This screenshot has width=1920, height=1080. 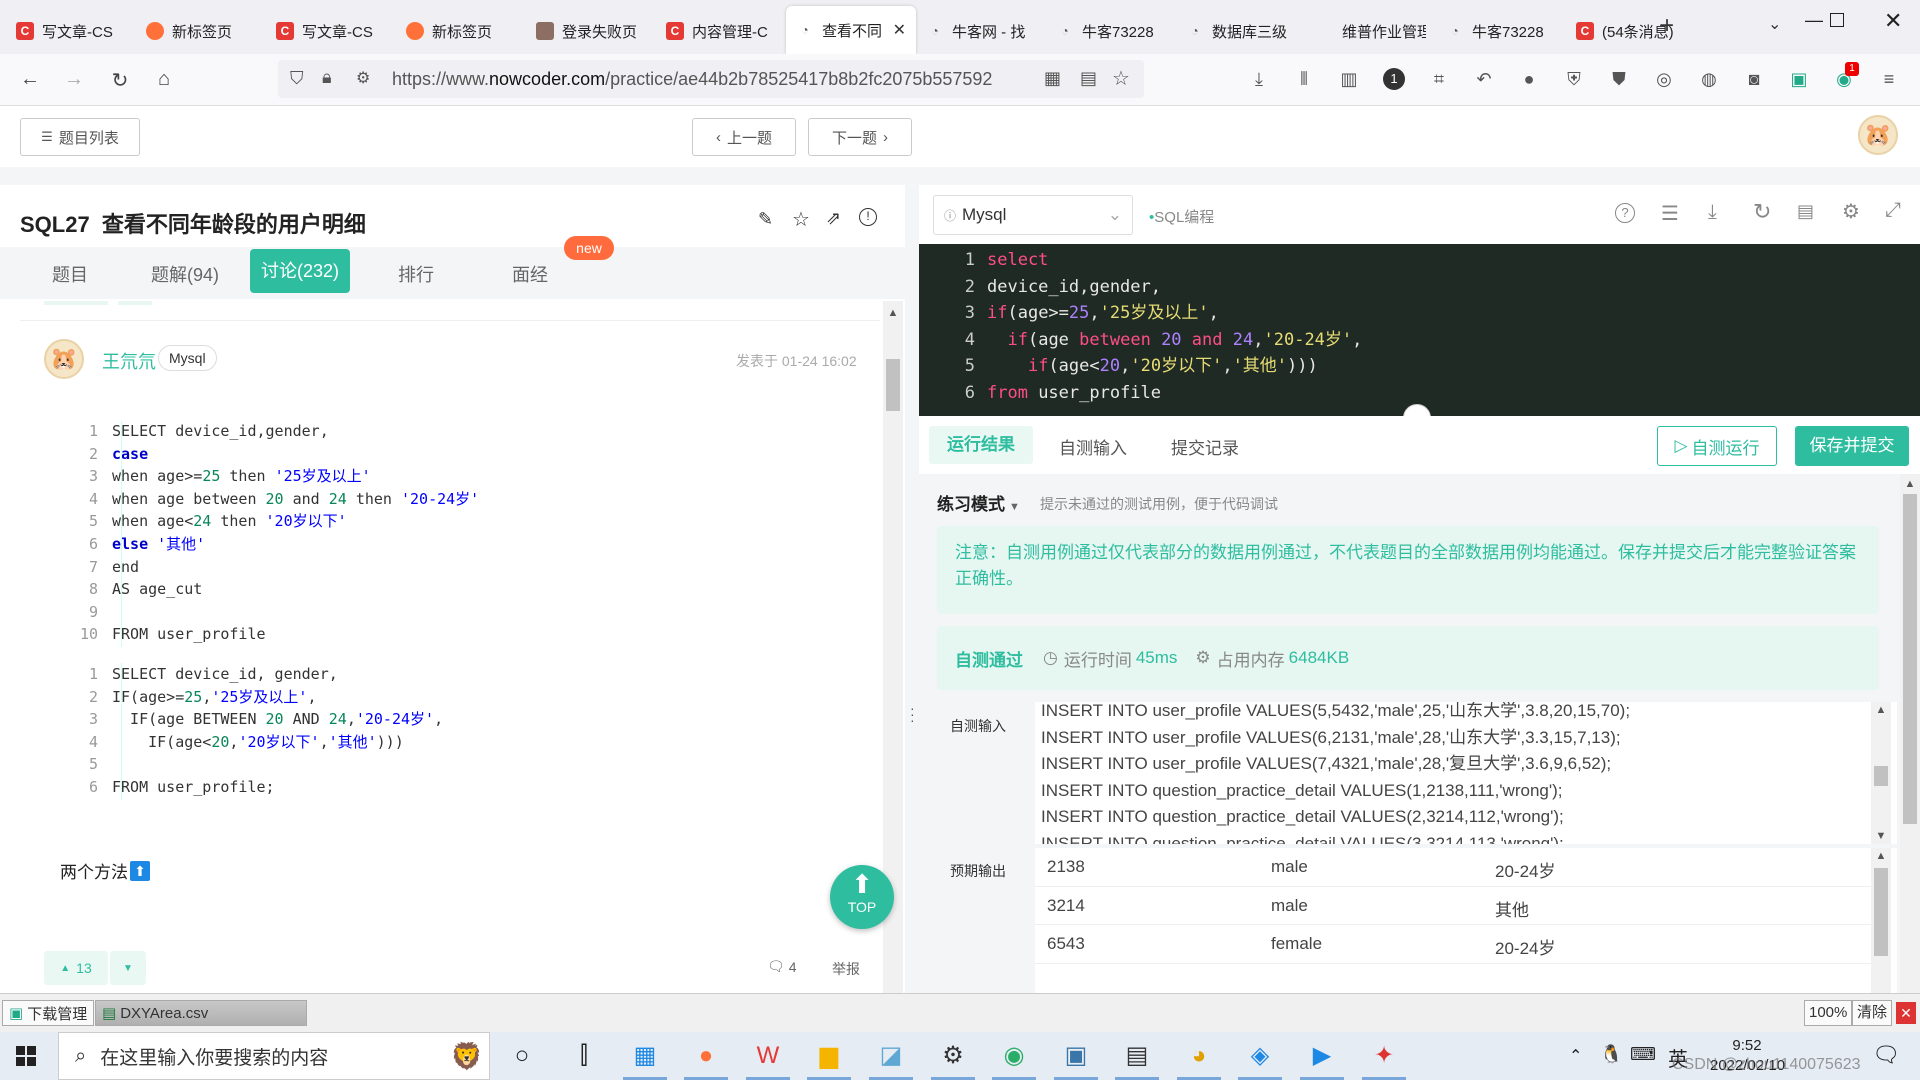 What do you see at coordinates (1631, 31) in the screenshot?
I see `browser-tab: C (54条消息)` at bounding box center [1631, 31].